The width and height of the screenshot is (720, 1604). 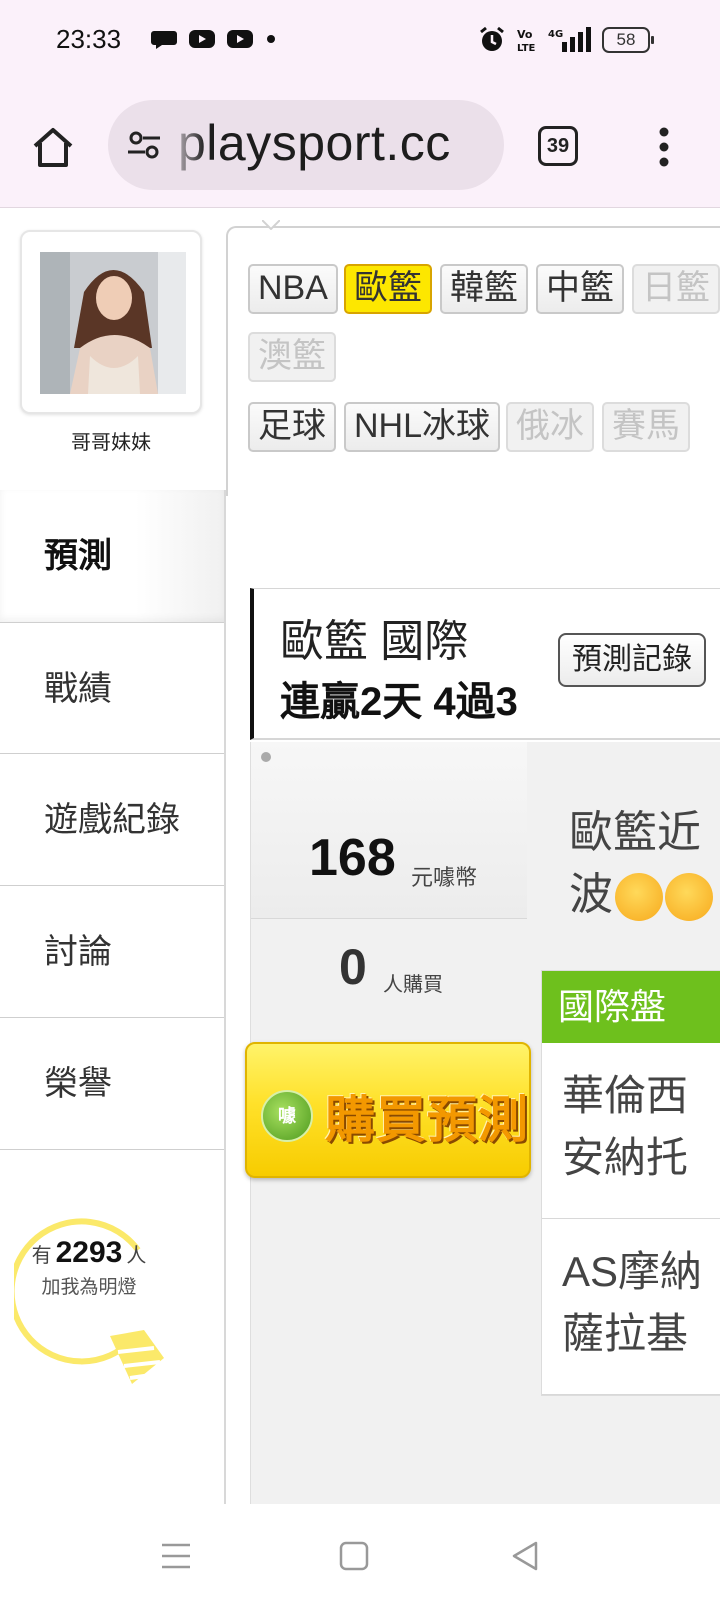 I want to click on sidebar-divider, so click(x=225, y=997).